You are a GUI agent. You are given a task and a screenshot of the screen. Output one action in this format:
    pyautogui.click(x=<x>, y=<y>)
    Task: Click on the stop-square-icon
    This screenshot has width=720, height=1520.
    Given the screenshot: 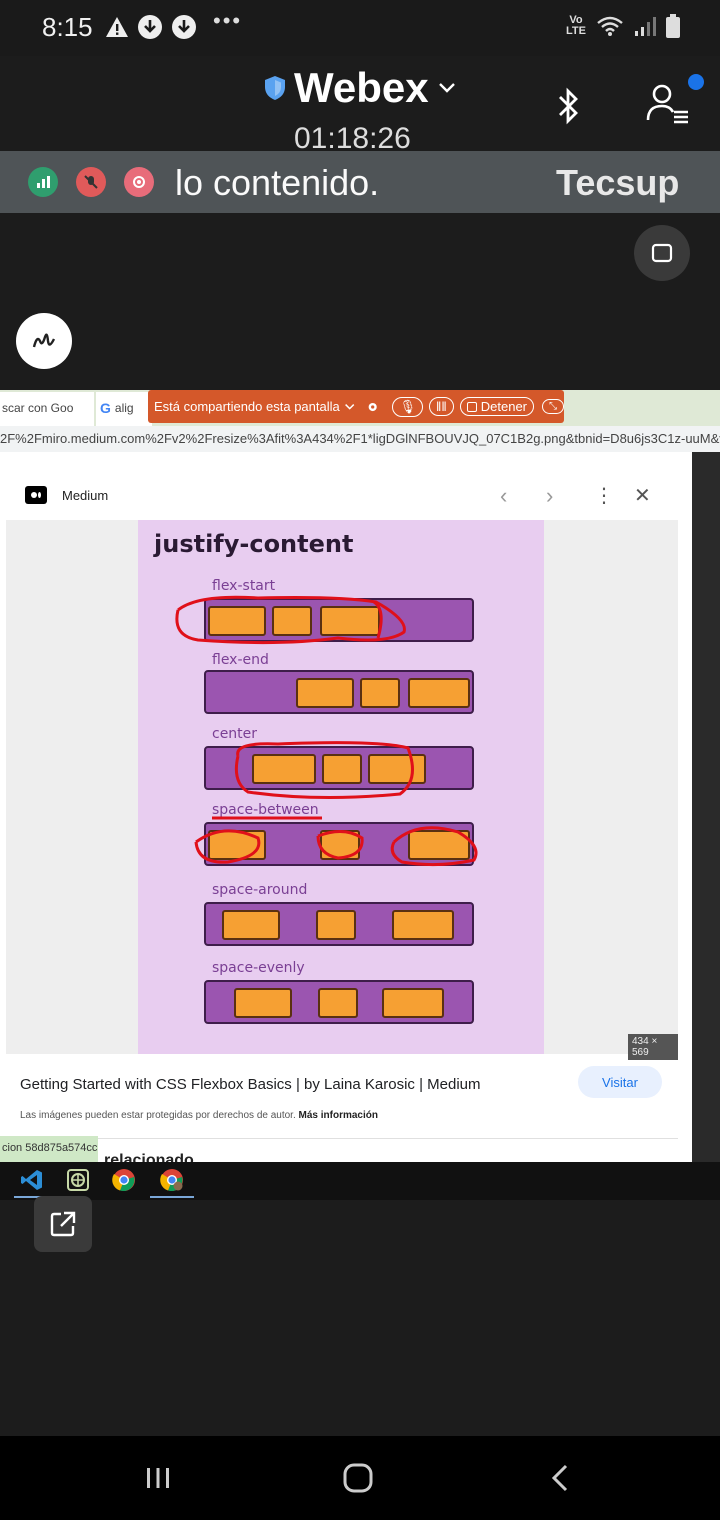 What is the action you would take?
    pyautogui.click(x=471, y=406)
    